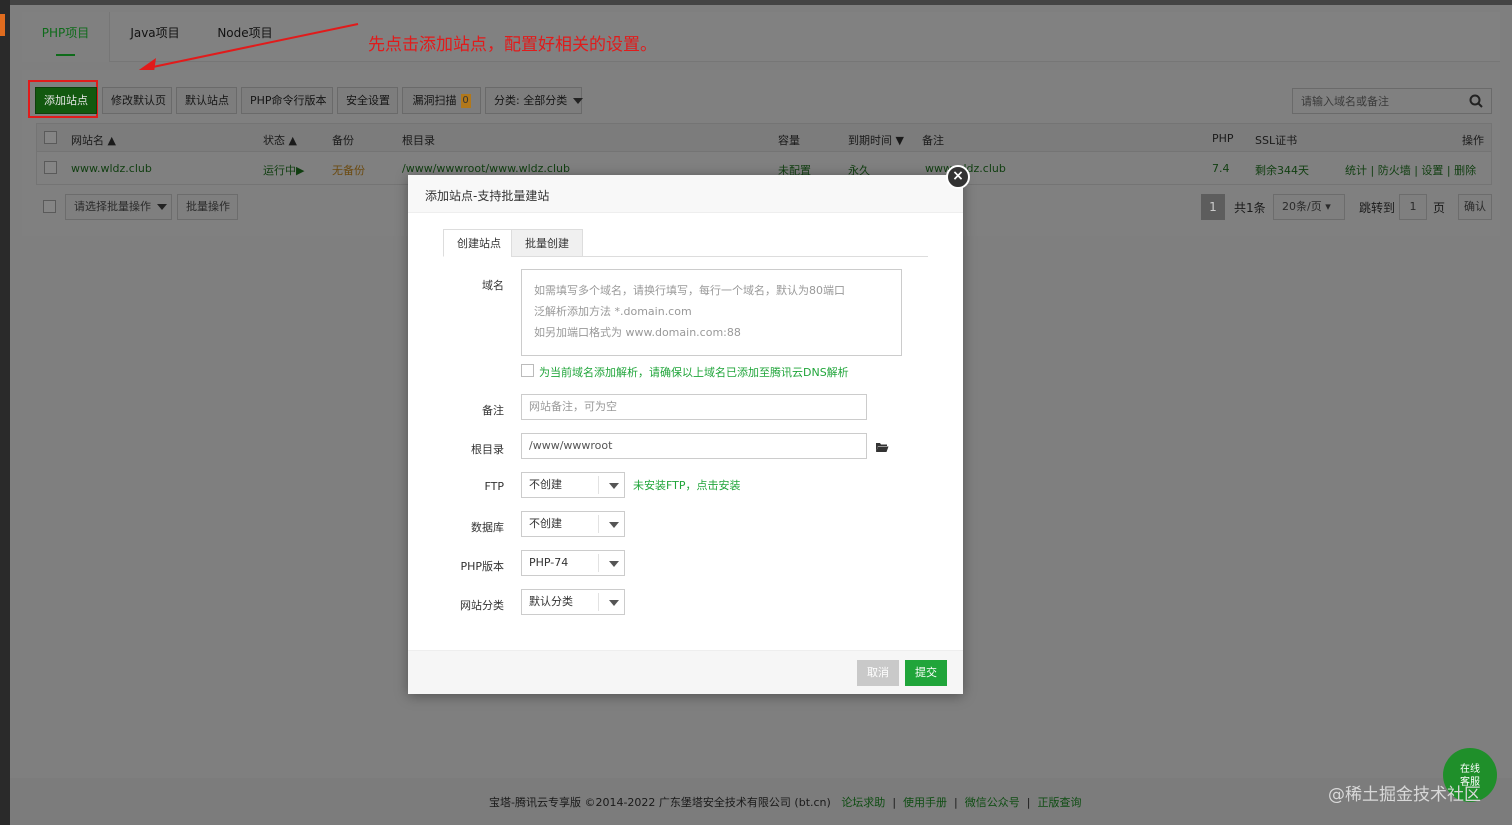  Describe the element at coordinates (573, 524) in the screenshot. I see `database-select: 不创建` at that location.